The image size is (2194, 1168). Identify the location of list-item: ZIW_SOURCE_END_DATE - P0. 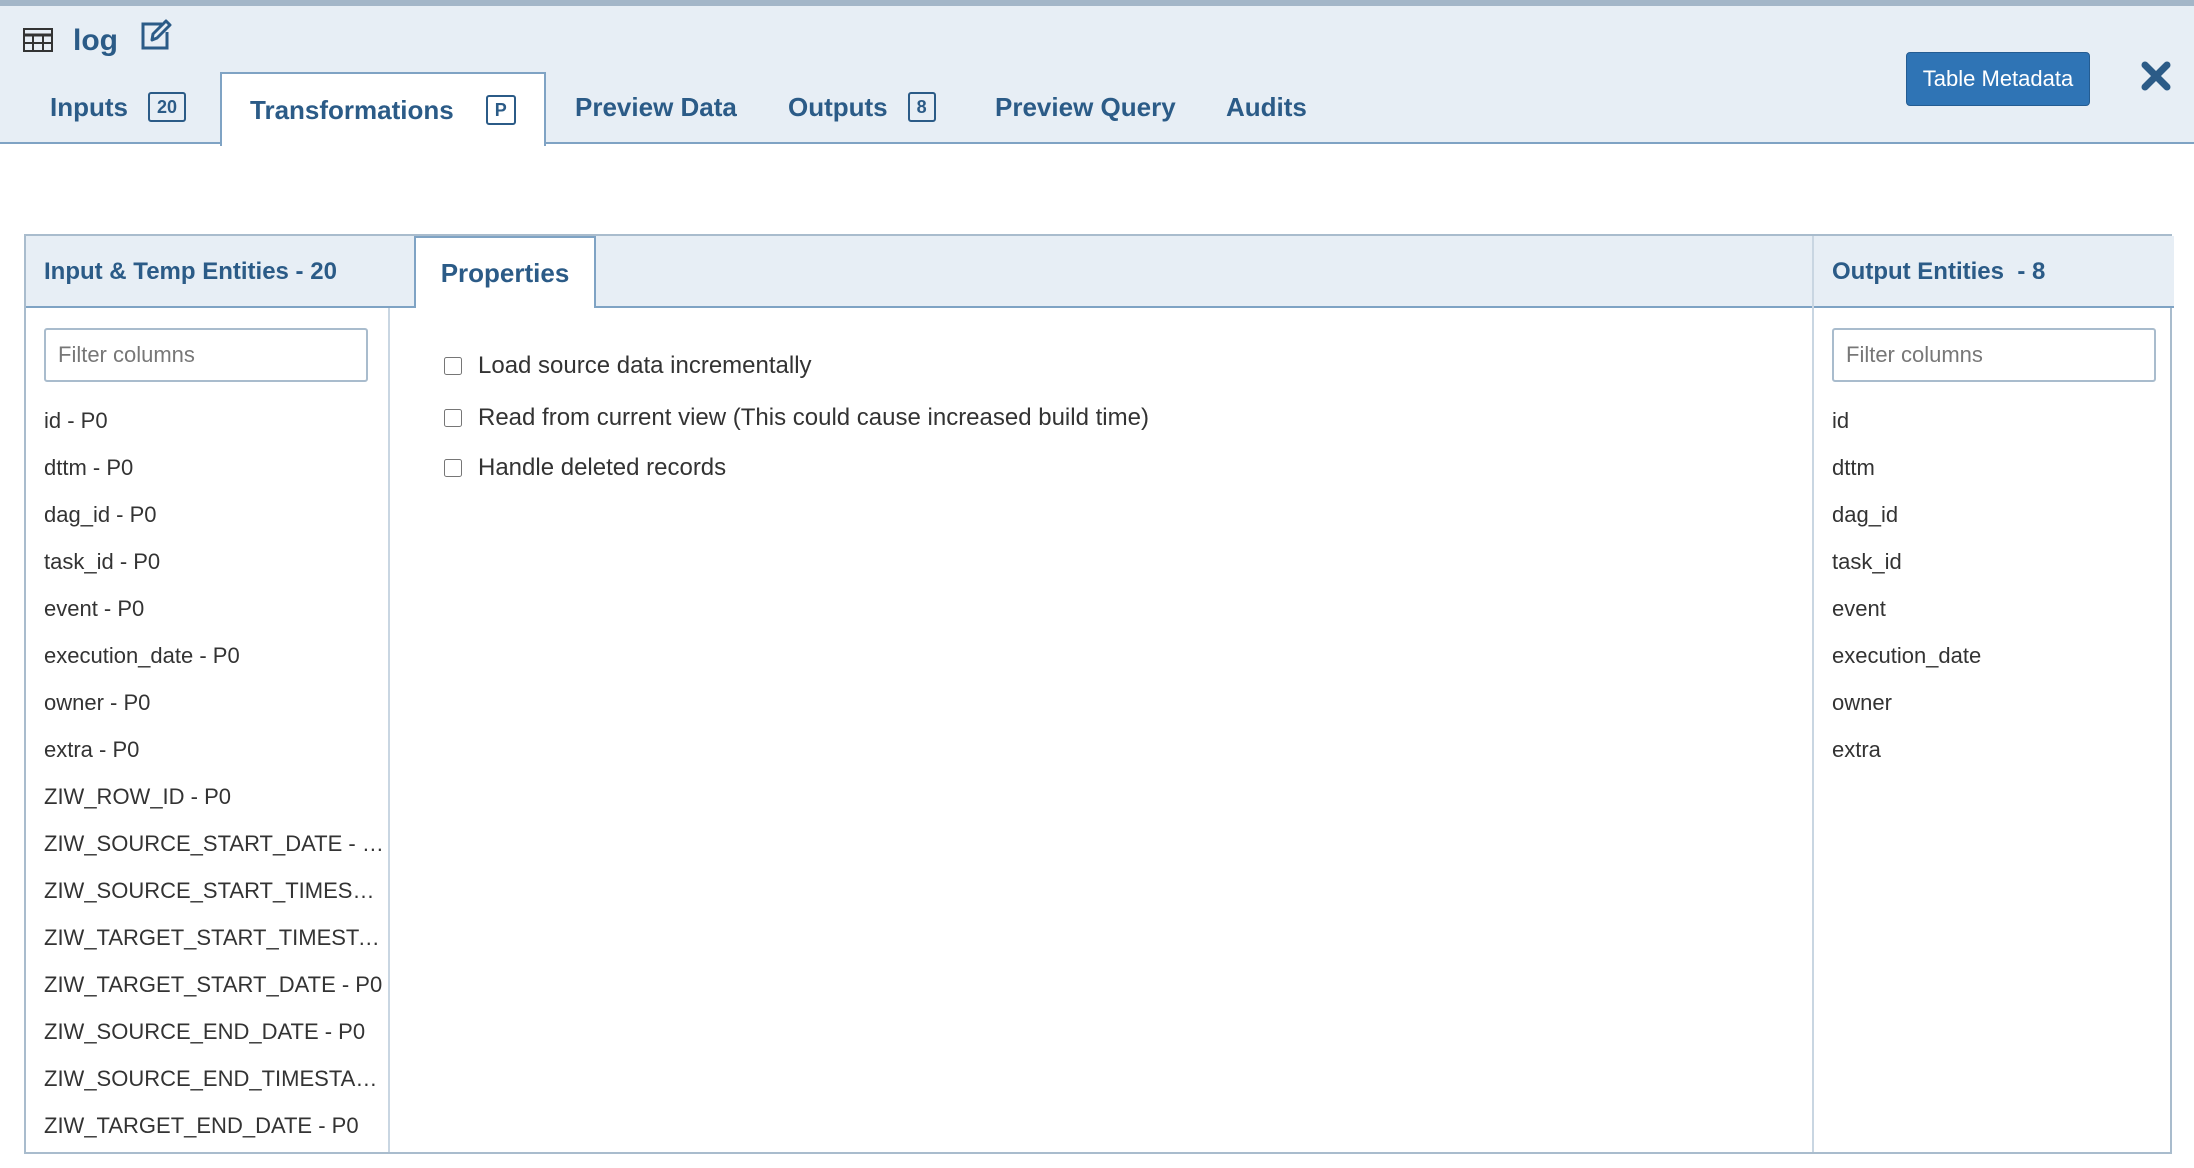
(216, 1042).